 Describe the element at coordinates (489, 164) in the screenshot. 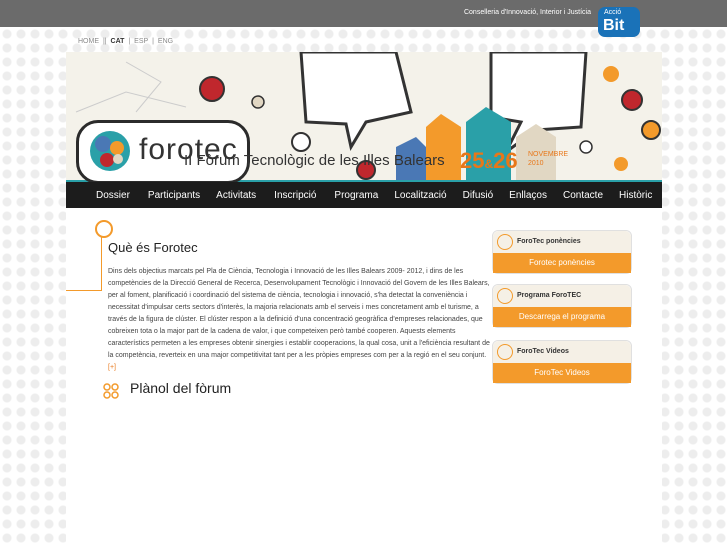

I see `date-amp: &` at that location.